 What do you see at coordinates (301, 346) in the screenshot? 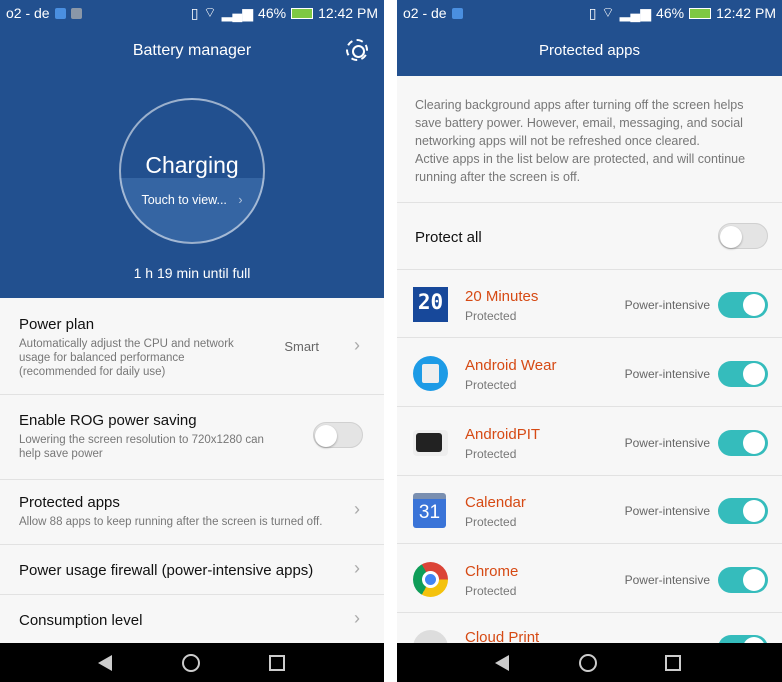
I see `power-plan-value: Smart` at bounding box center [301, 346].